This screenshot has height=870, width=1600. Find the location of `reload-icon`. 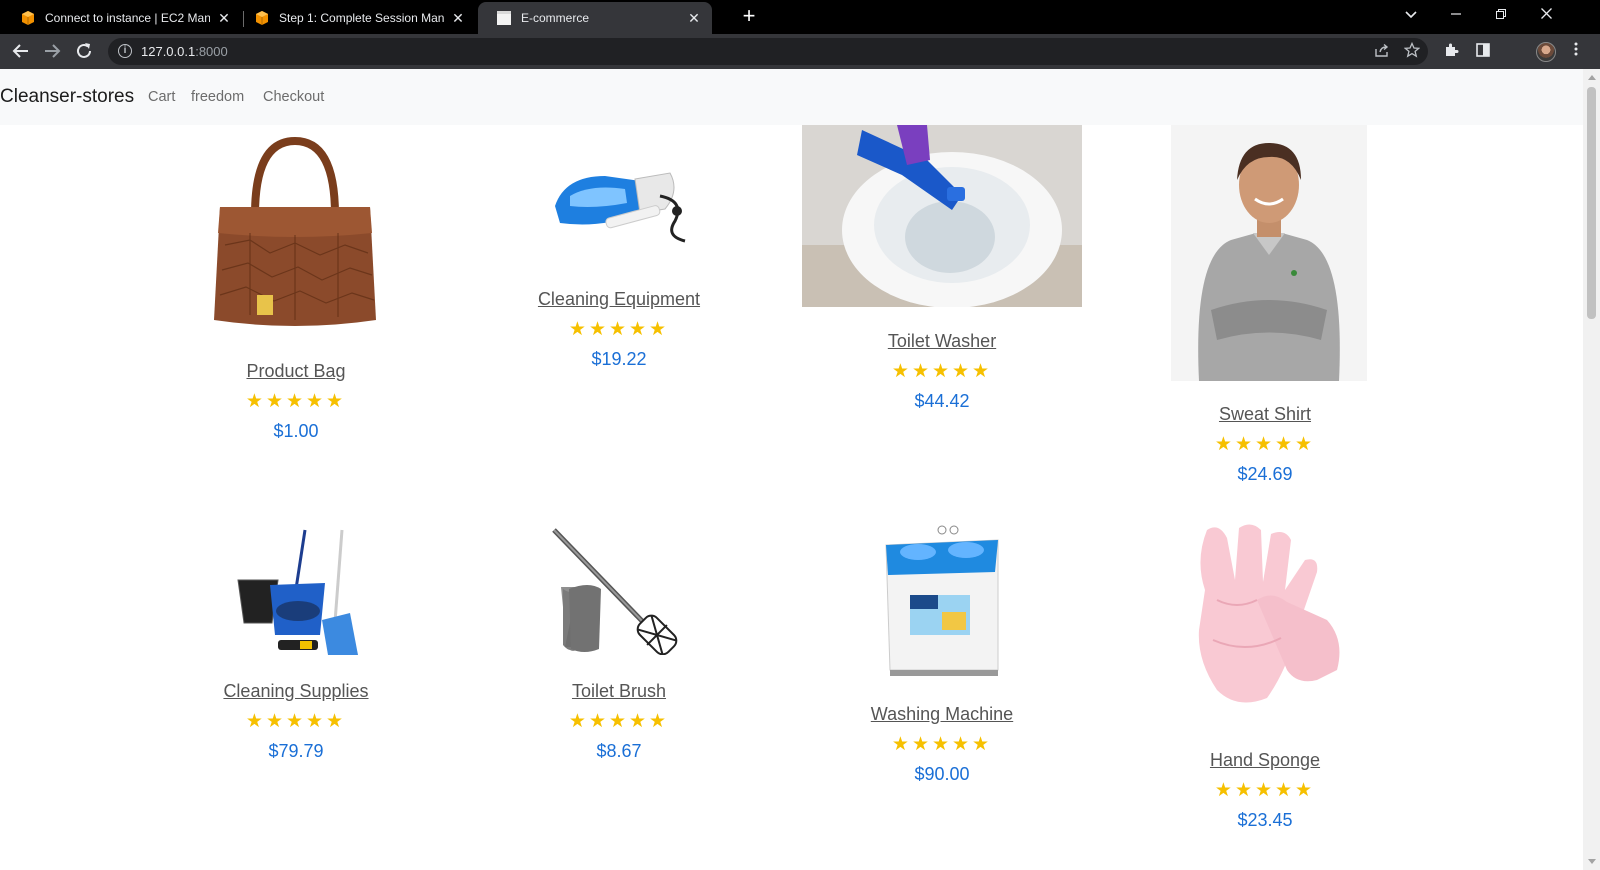

reload-icon is located at coordinates (84, 52).